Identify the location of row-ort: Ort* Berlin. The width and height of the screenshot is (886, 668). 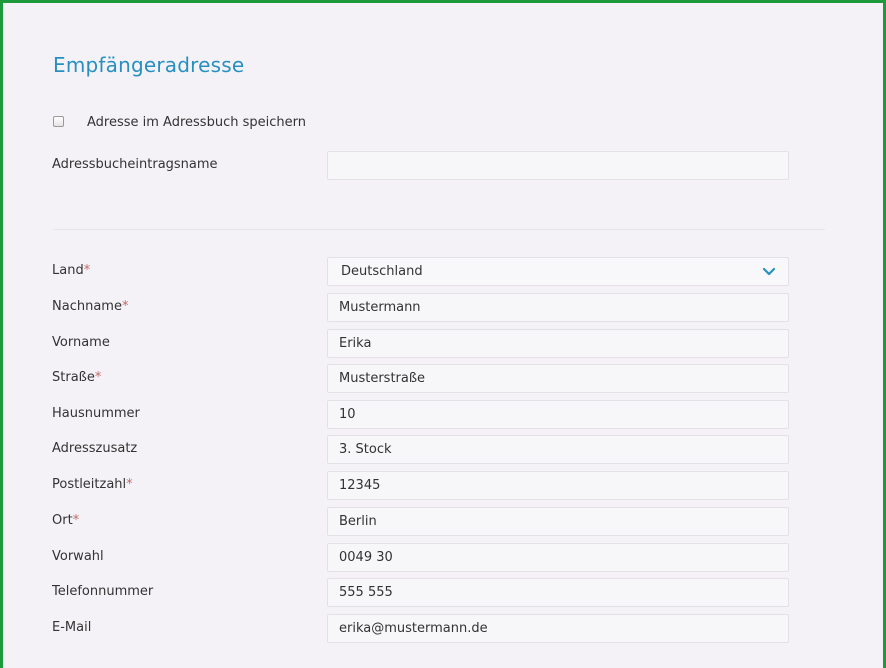
(443, 522).